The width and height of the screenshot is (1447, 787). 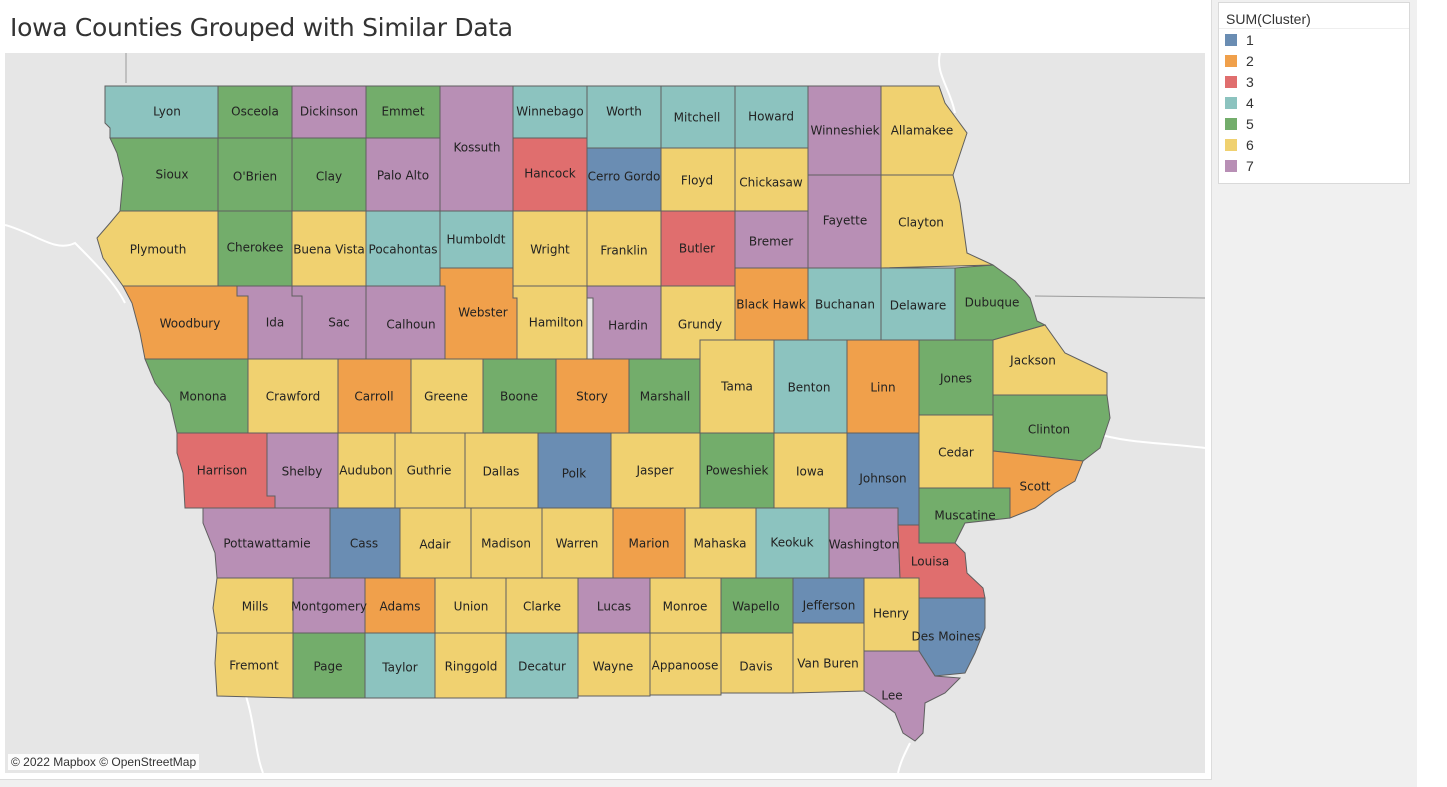 What do you see at coordinates (222, 471) in the screenshot?
I see `county-label: Harrison` at bounding box center [222, 471].